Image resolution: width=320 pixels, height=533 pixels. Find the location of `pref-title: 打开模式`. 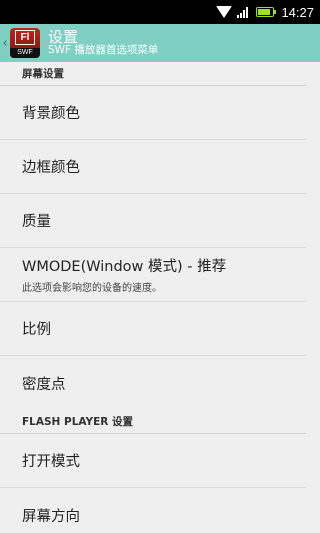

pref-title: 打开模式 is located at coordinates (51, 462).